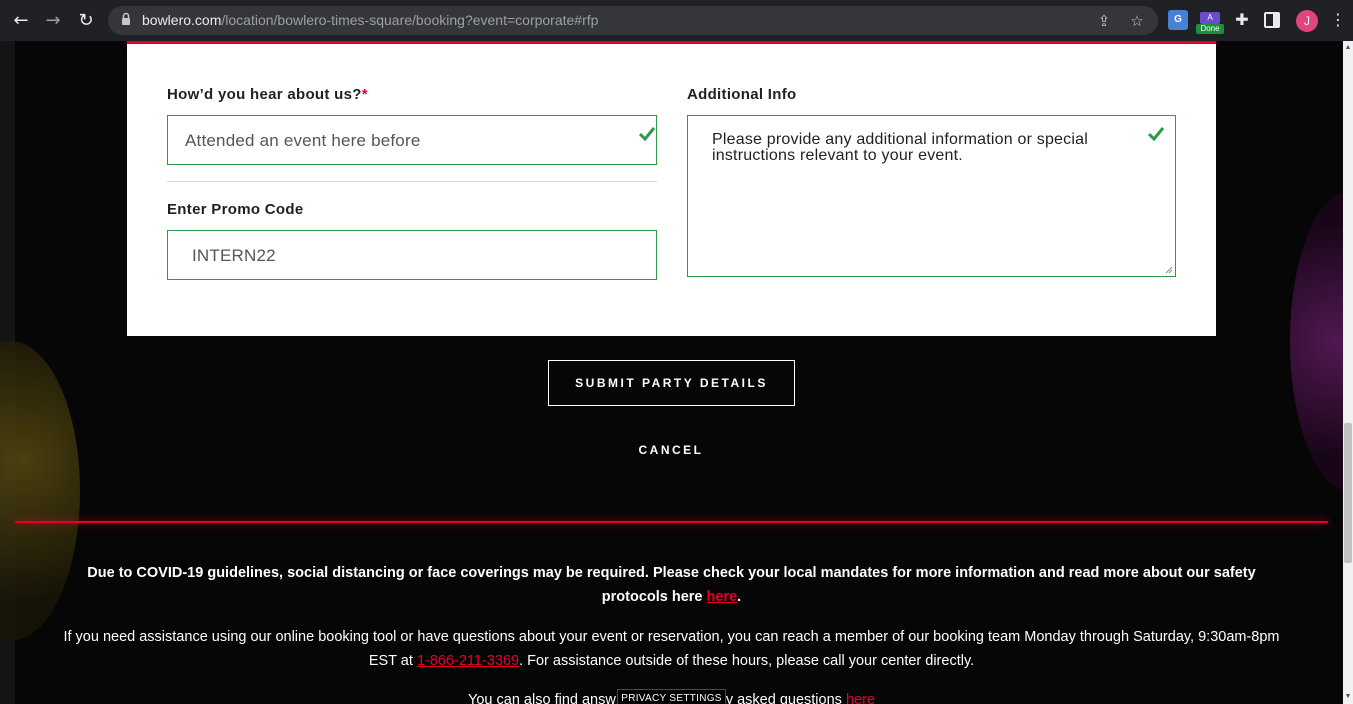 Image resolution: width=1353 pixels, height=704 pixels. I want to click on cancel-button: CANCEL, so click(671, 450).